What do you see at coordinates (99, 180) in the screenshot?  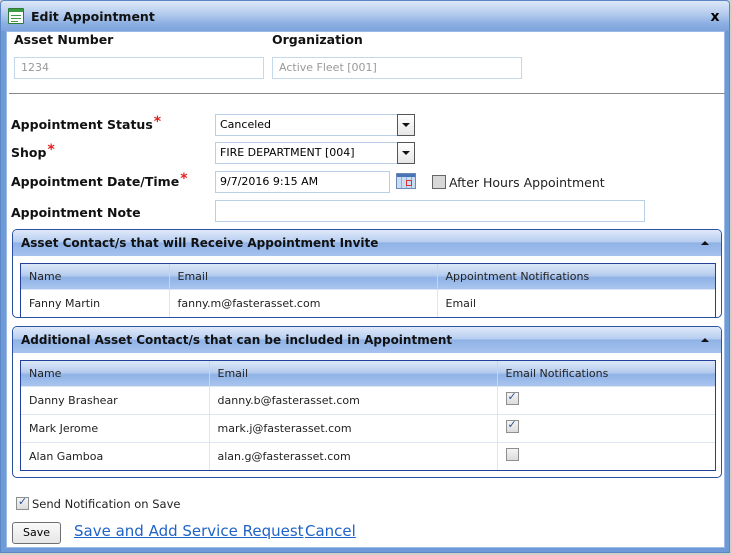 I see `appointment-datetime-label: Appointment Date/Time*` at bounding box center [99, 180].